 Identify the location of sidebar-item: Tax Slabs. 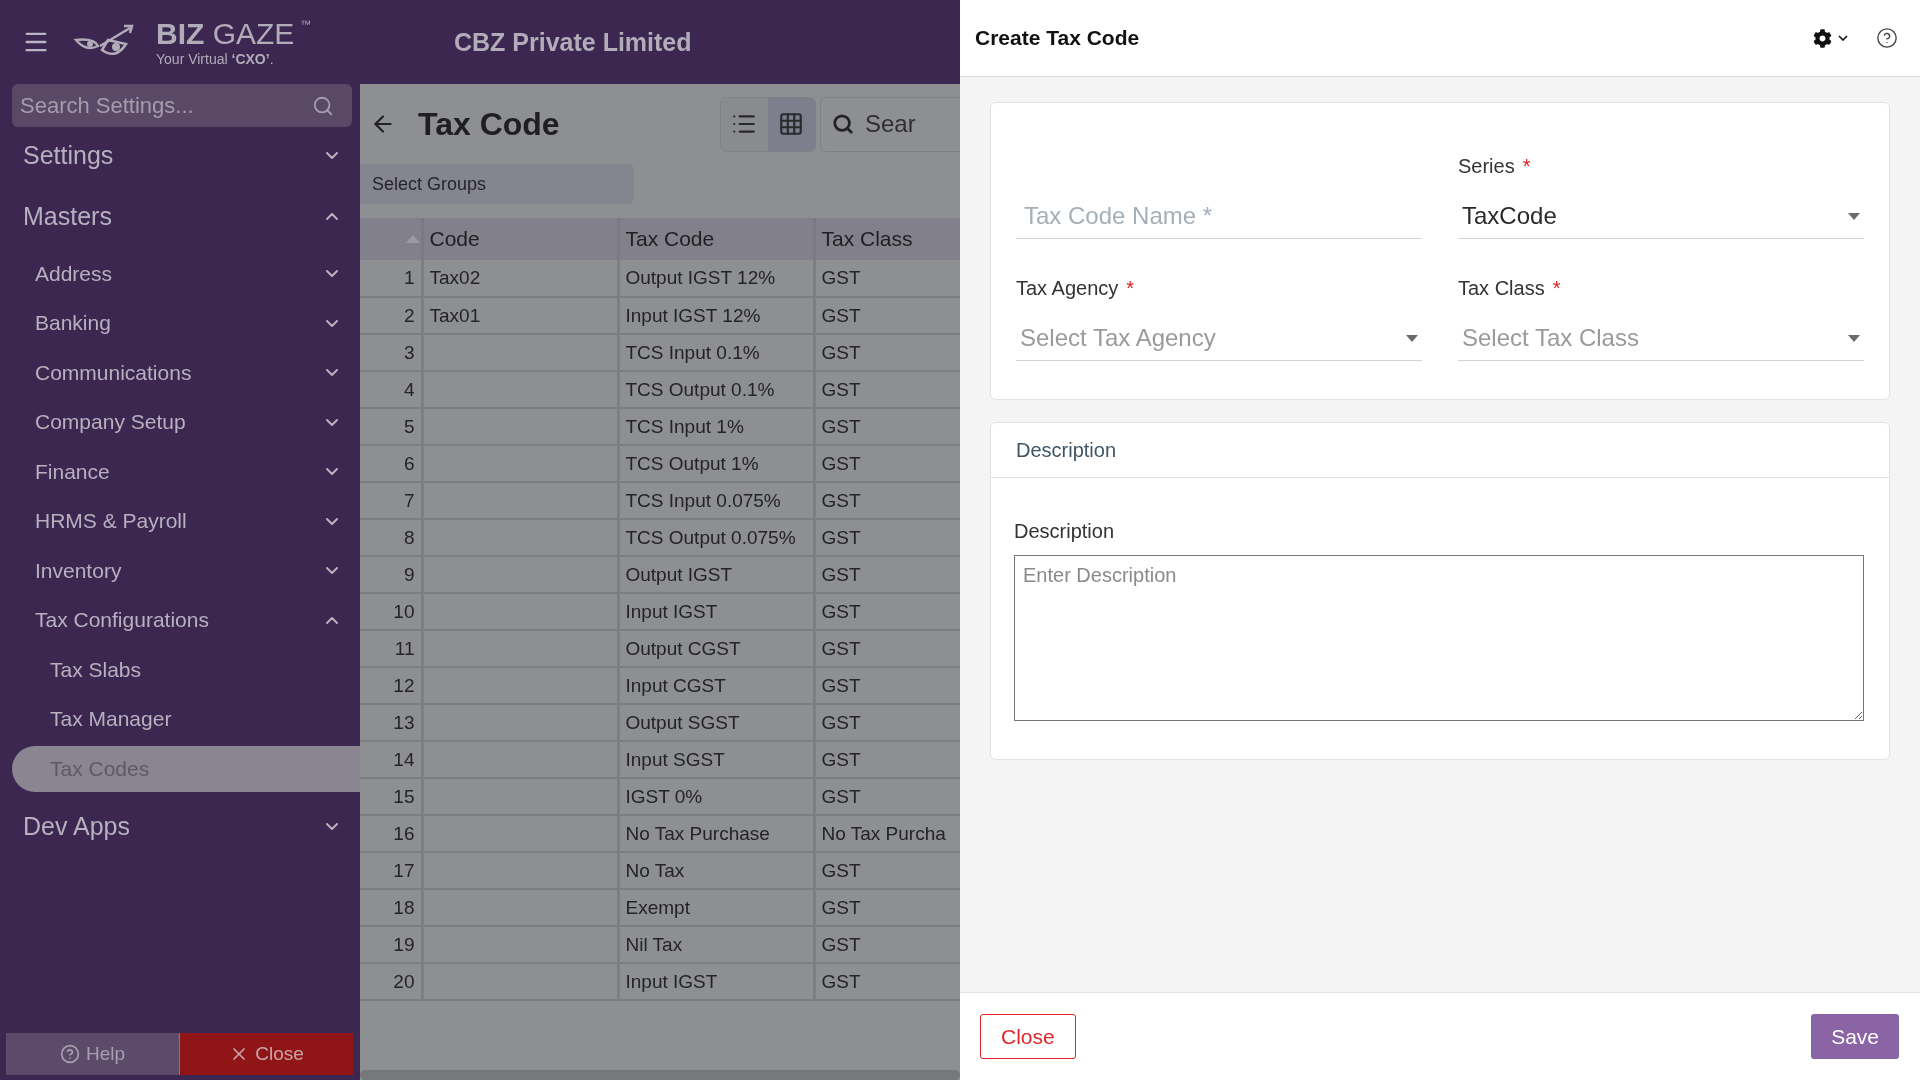
(180, 670).